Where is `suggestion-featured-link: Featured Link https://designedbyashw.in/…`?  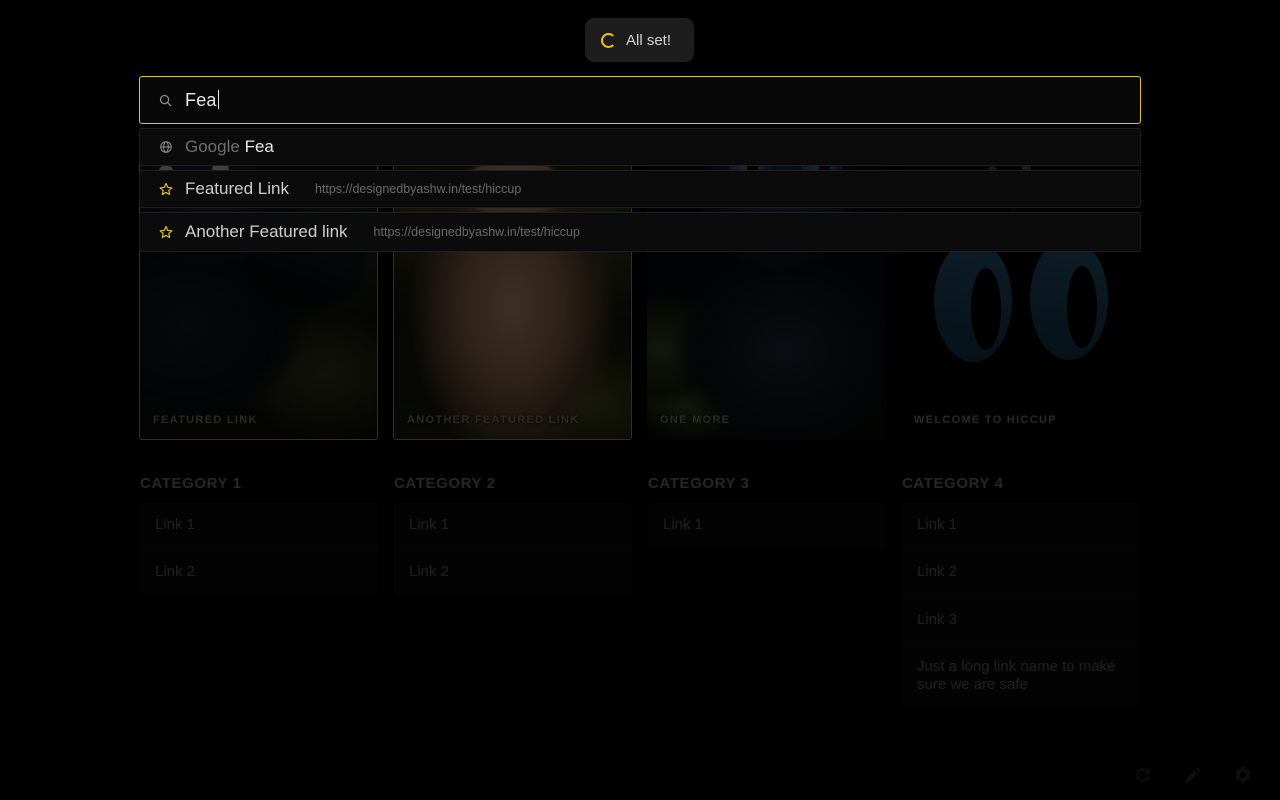
suggestion-featured-link: Featured Link https://designedbyashw.in/… is located at coordinates (640, 189).